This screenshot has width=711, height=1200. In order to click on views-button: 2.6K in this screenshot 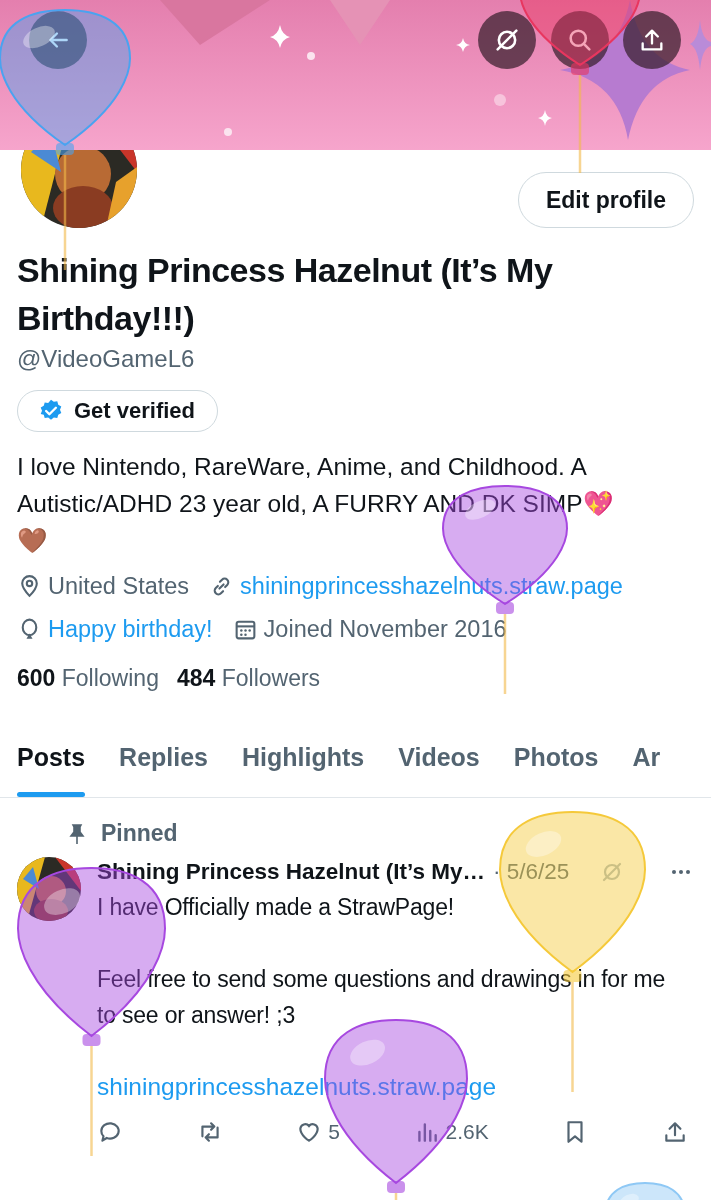, I will do `click(451, 1132)`.